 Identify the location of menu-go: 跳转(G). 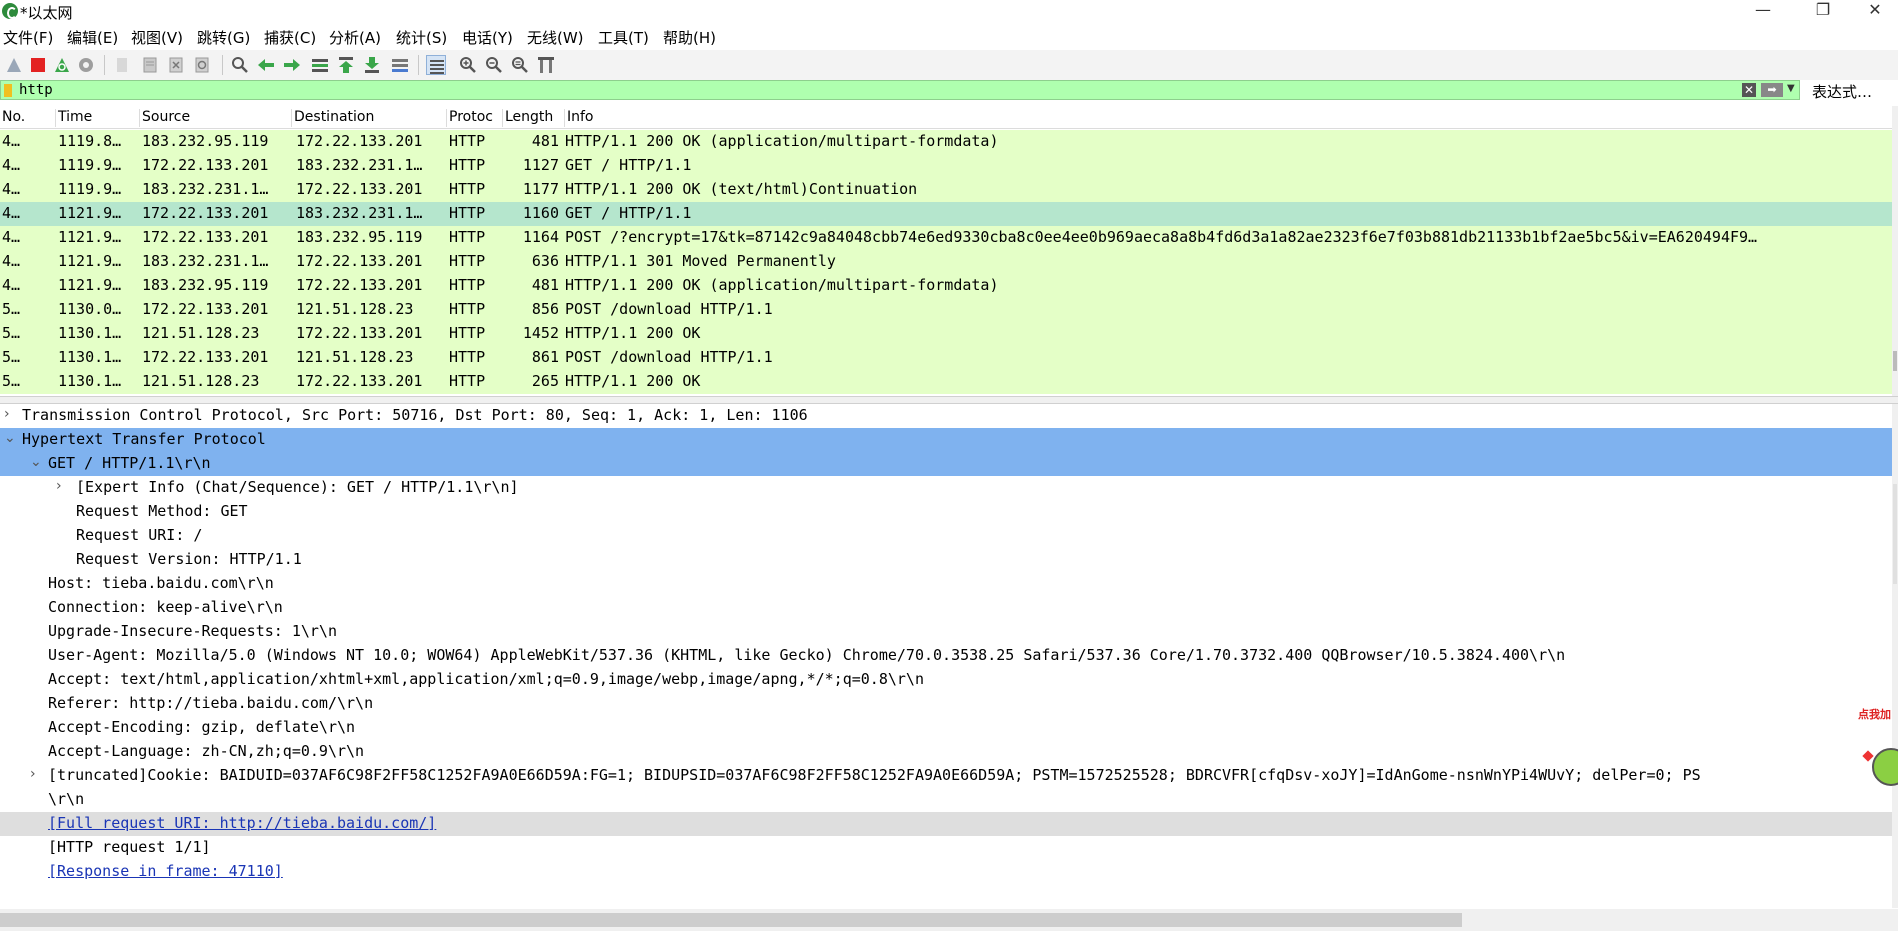
(223, 37).